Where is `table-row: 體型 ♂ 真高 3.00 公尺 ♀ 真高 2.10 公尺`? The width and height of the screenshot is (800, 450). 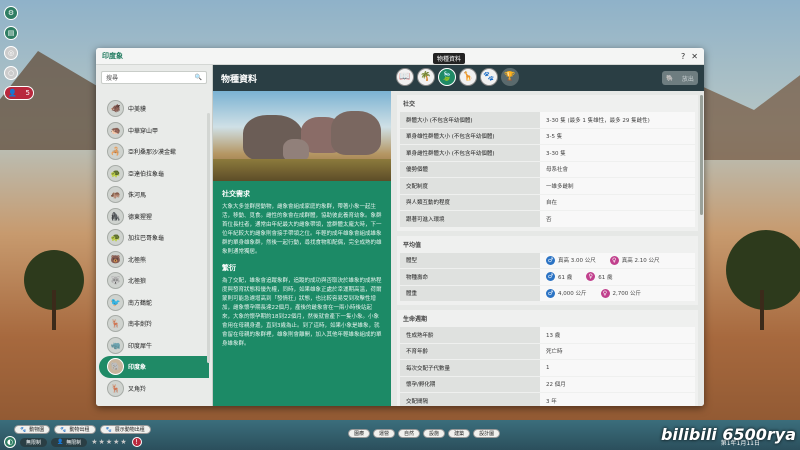
table-row: 體型 ♂ 真高 3.00 公尺 ♀ 真高 2.10 公尺 is located at coordinates (547, 260).